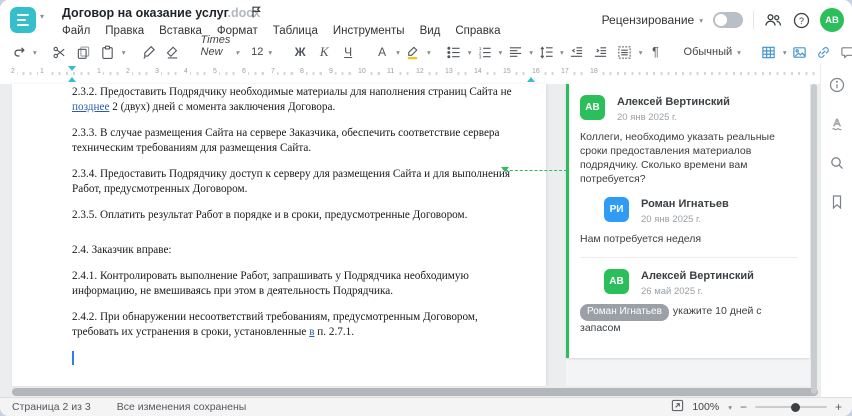  What do you see at coordinates (60, 52) in the screenshot?
I see `cut-button` at bounding box center [60, 52].